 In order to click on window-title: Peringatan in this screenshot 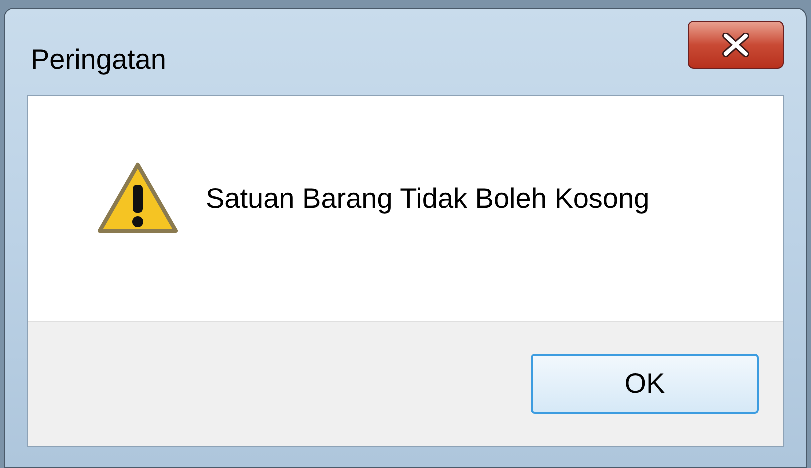, I will do `click(98, 60)`.